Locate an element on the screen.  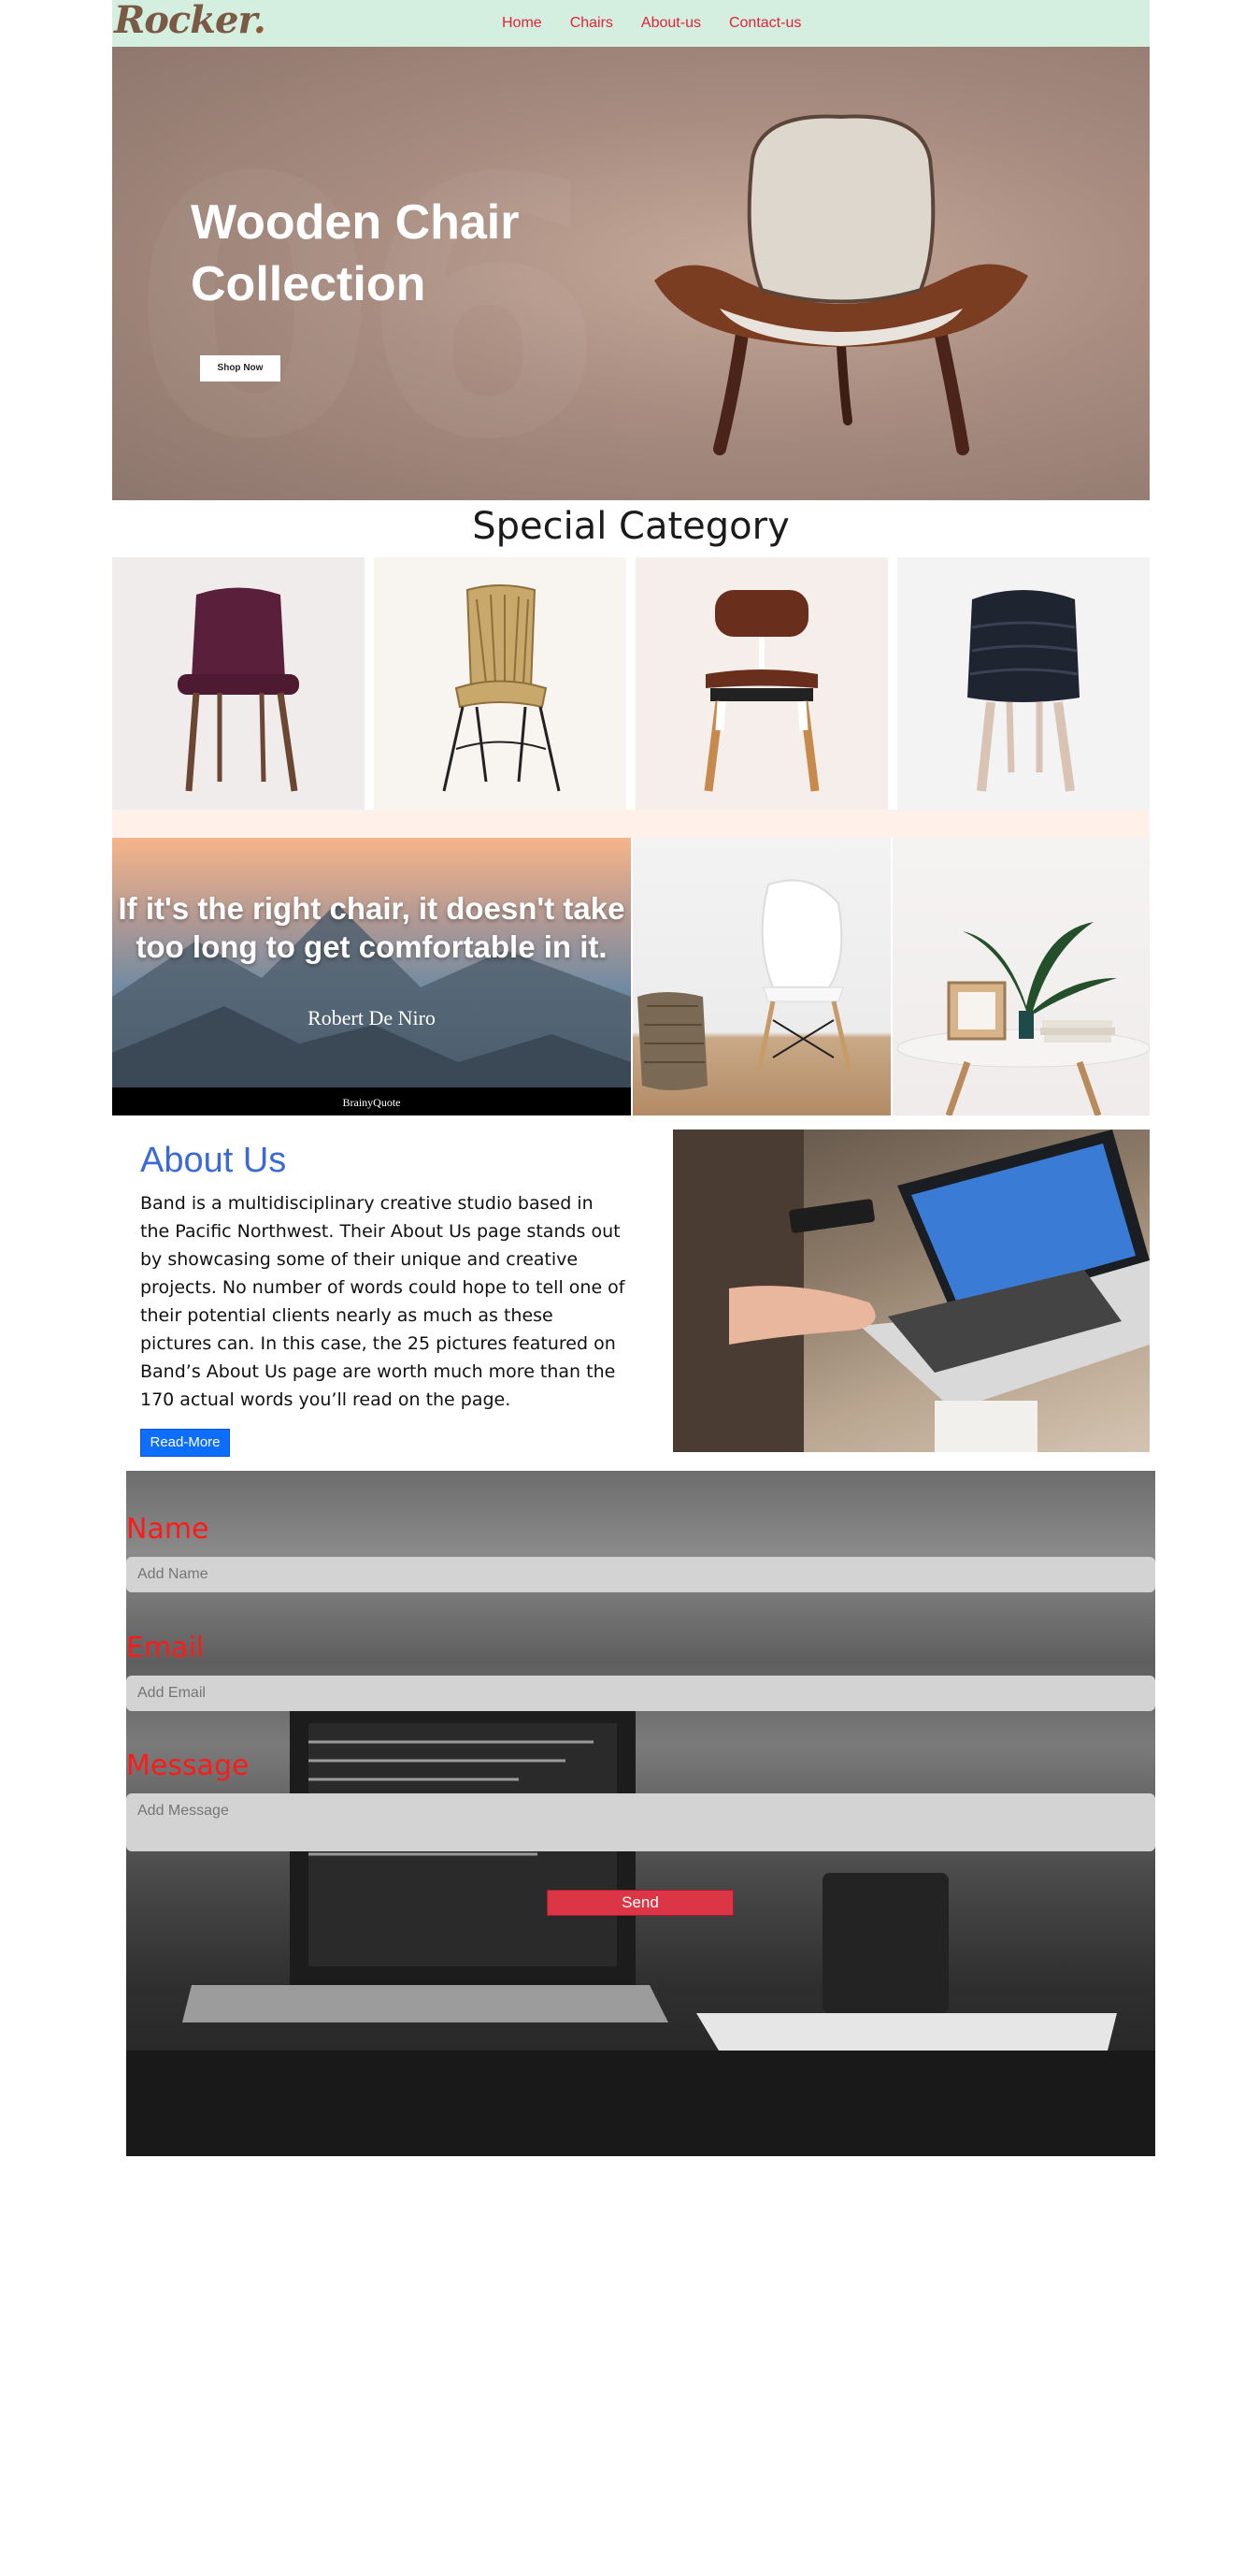
category-card-plum-chair is located at coordinates (238, 683).